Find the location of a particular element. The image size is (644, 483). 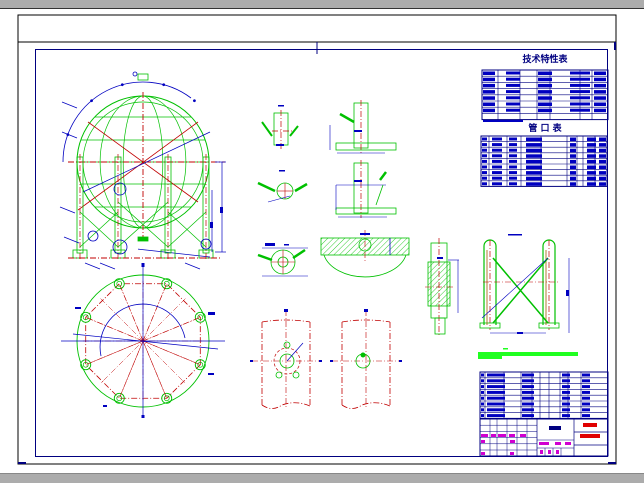

tech-table-title: 技术特性表 is located at coordinates (545, 59).